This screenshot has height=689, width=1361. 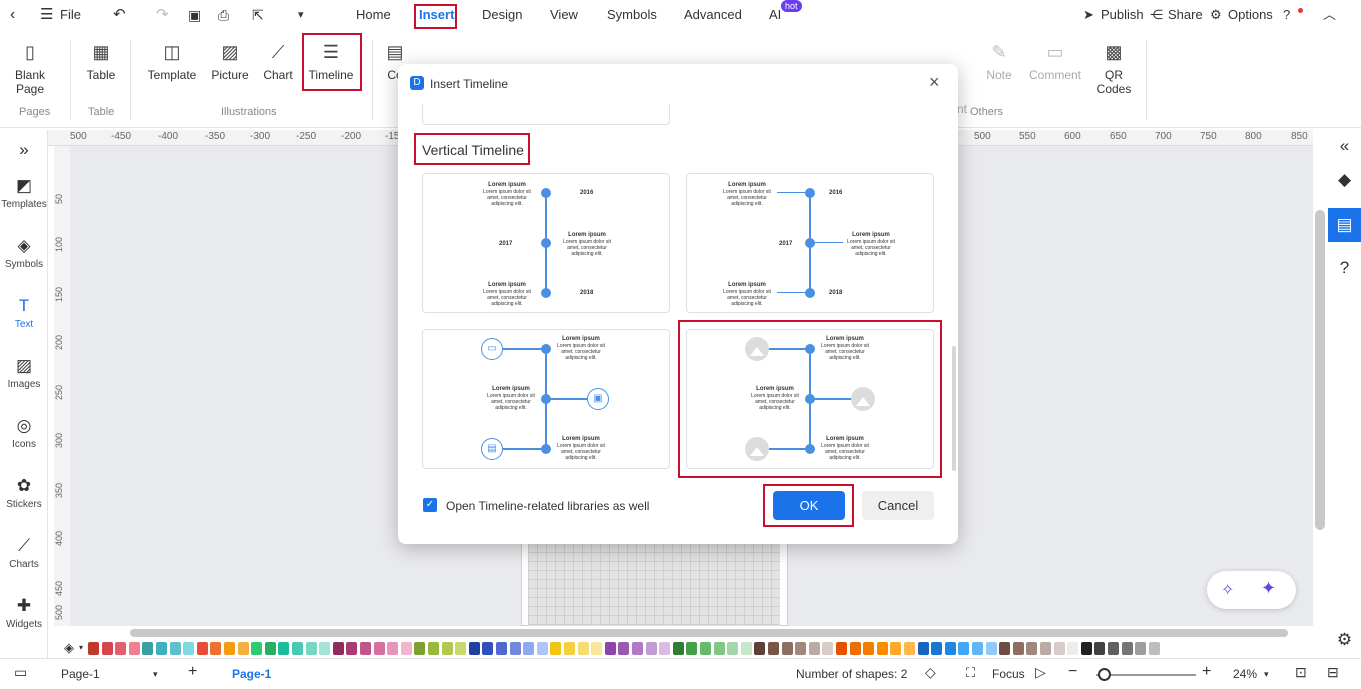 What do you see at coordinates (546, 114) in the screenshot?
I see `previous-template-card` at bounding box center [546, 114].